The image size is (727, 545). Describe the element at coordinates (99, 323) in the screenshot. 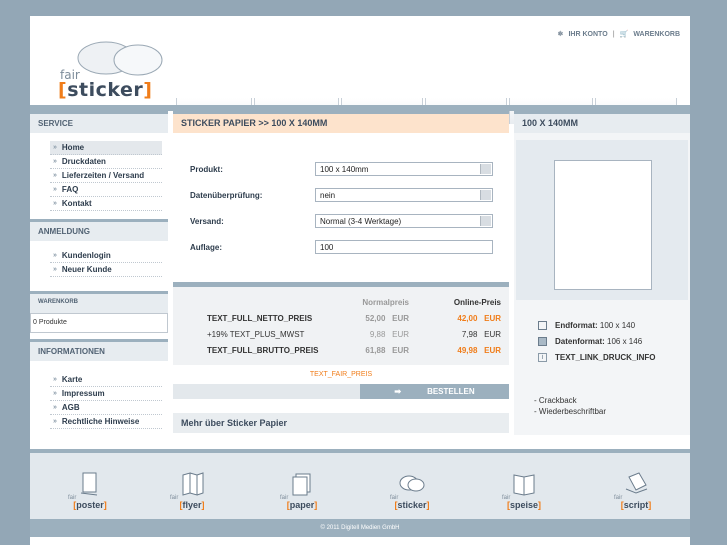

I see `cart-summary: 0 Produkte` at that location.